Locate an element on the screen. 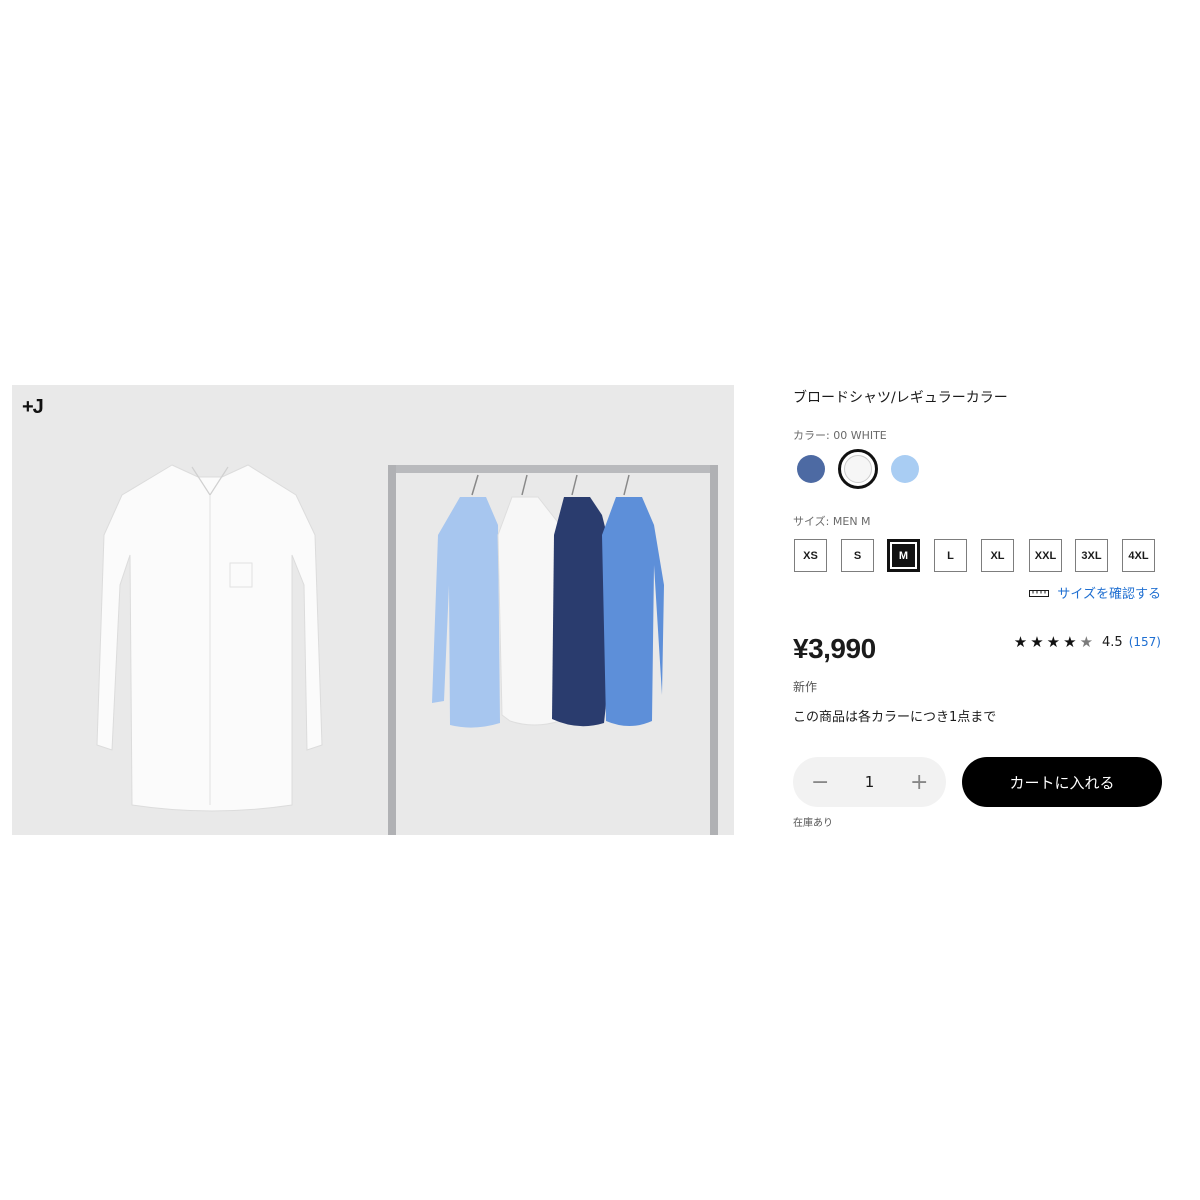 This screenshot has width=1200, height=1200. size-button-3xl: 3XL is located at coordinates (1091, 555).